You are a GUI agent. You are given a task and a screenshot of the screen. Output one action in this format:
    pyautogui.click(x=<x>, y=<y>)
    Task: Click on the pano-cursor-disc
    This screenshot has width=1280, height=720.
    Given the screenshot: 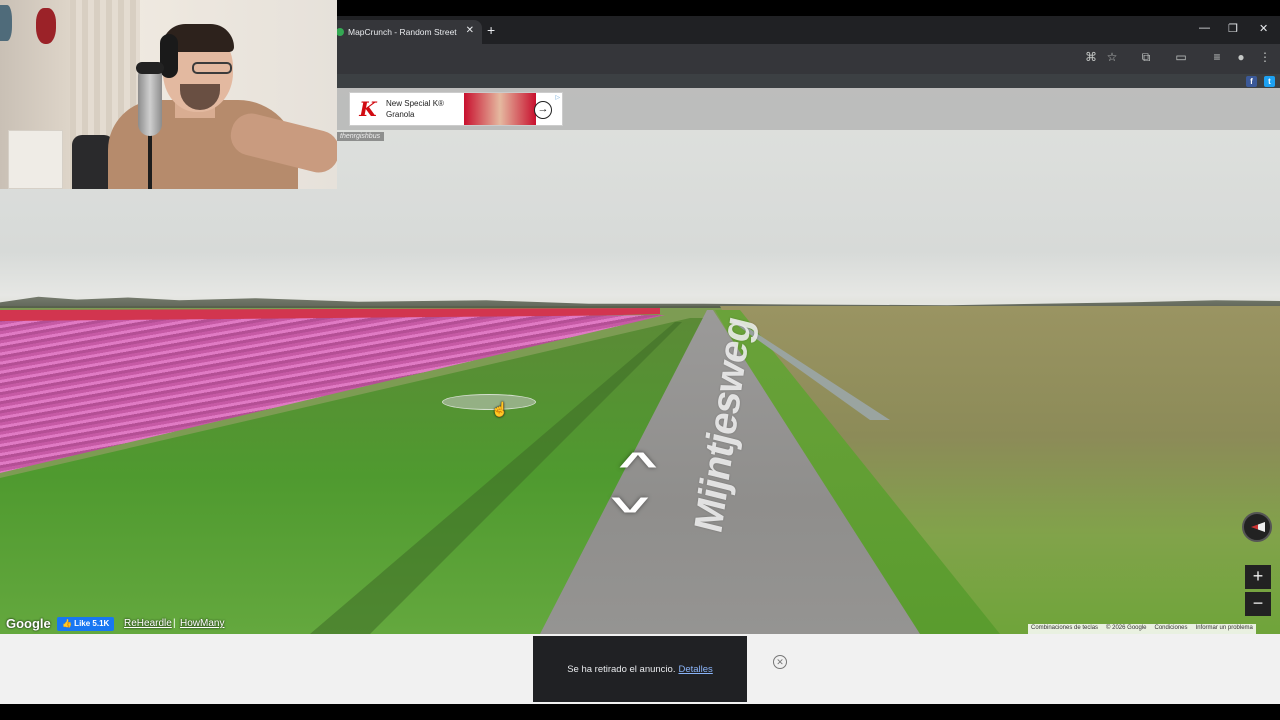 What is the action you would take?
    pyautogui.click(x=489, y=402)
    